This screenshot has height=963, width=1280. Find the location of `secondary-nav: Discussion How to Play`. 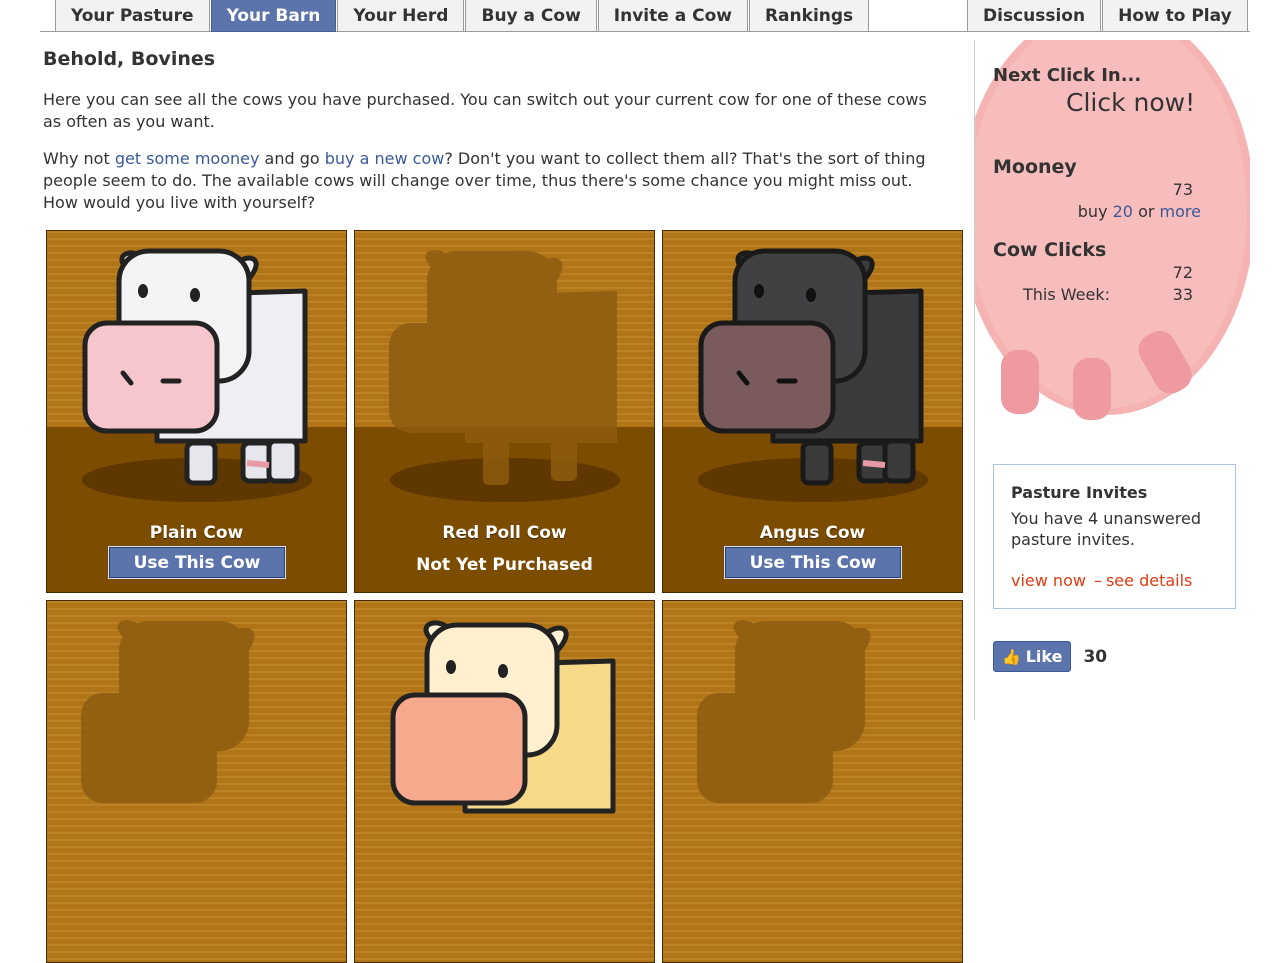

secondary-nav: Discussion How to Play is located at coordinates (1108, 16).